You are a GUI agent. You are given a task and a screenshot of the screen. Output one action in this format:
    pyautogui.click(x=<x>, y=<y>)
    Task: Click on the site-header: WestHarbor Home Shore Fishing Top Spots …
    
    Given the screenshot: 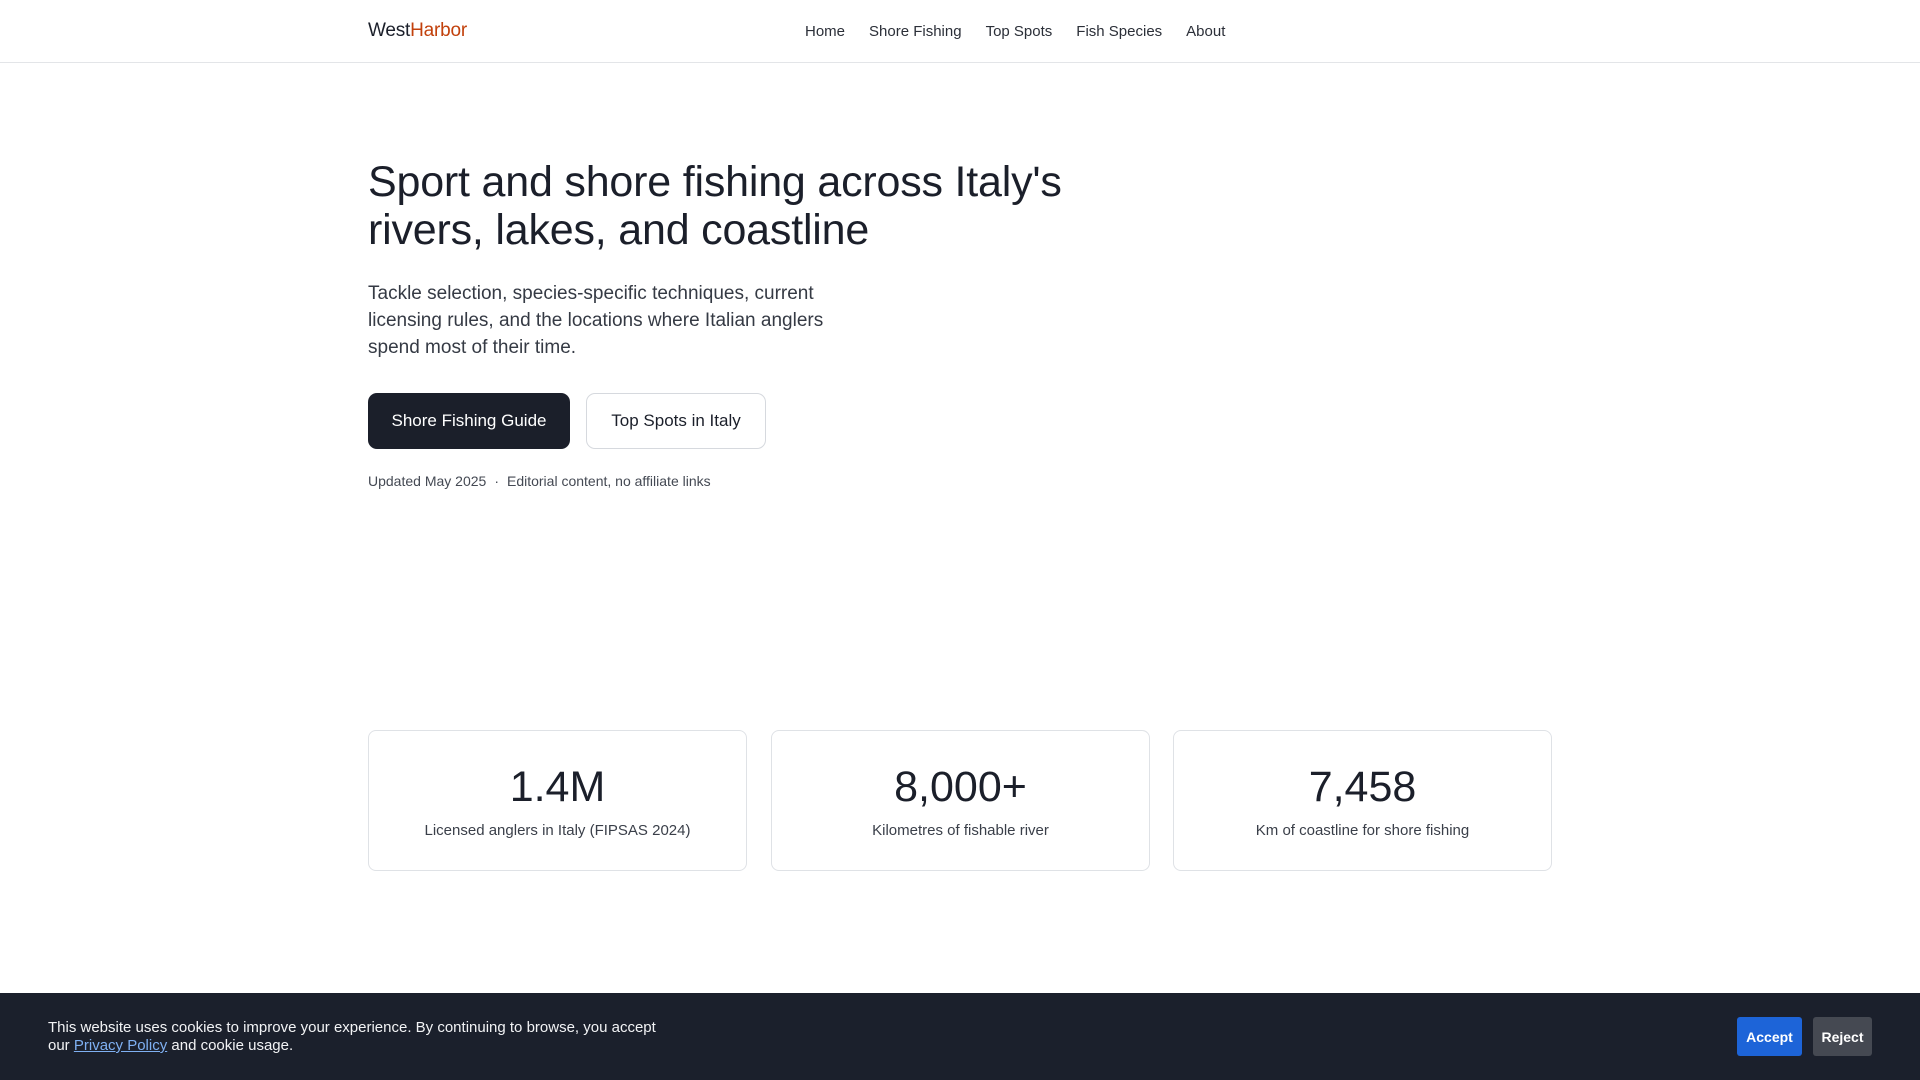 What is the action you would take?
    pyautogui.click(x=960, y=31)
    